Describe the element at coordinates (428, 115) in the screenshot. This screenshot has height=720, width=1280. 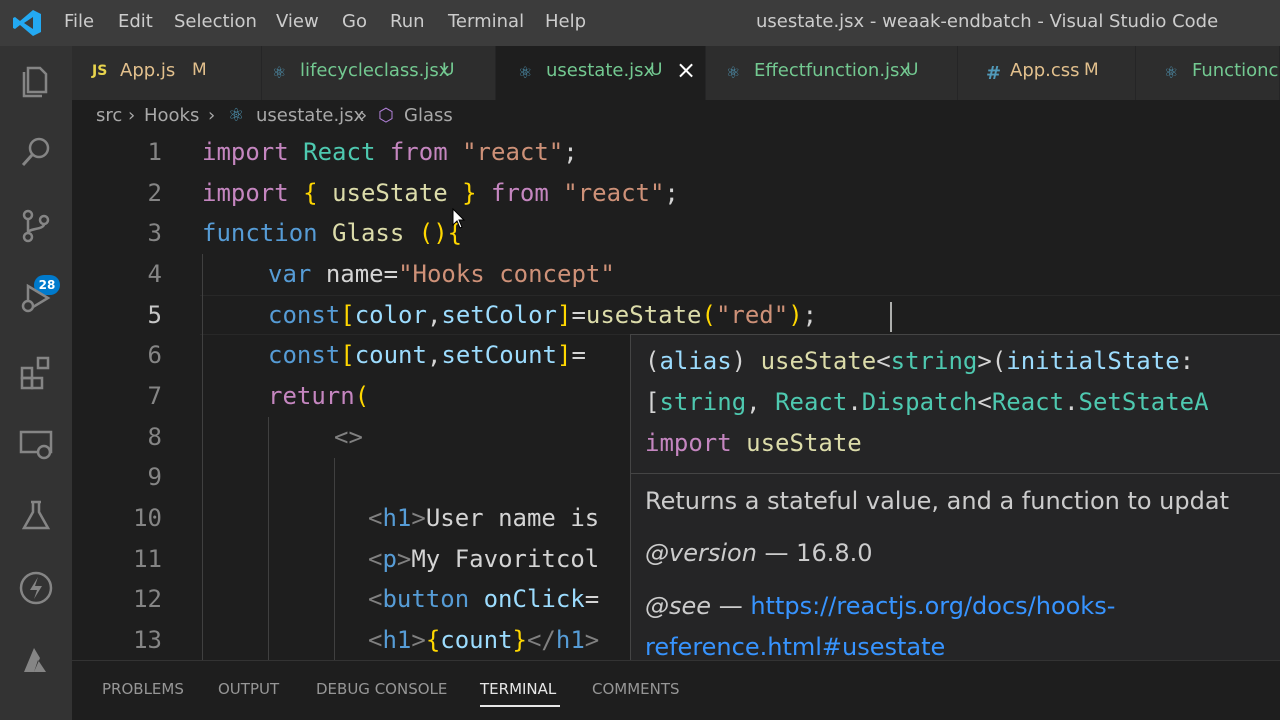
I see `breadcrumb-symbol: Glass` at that location.